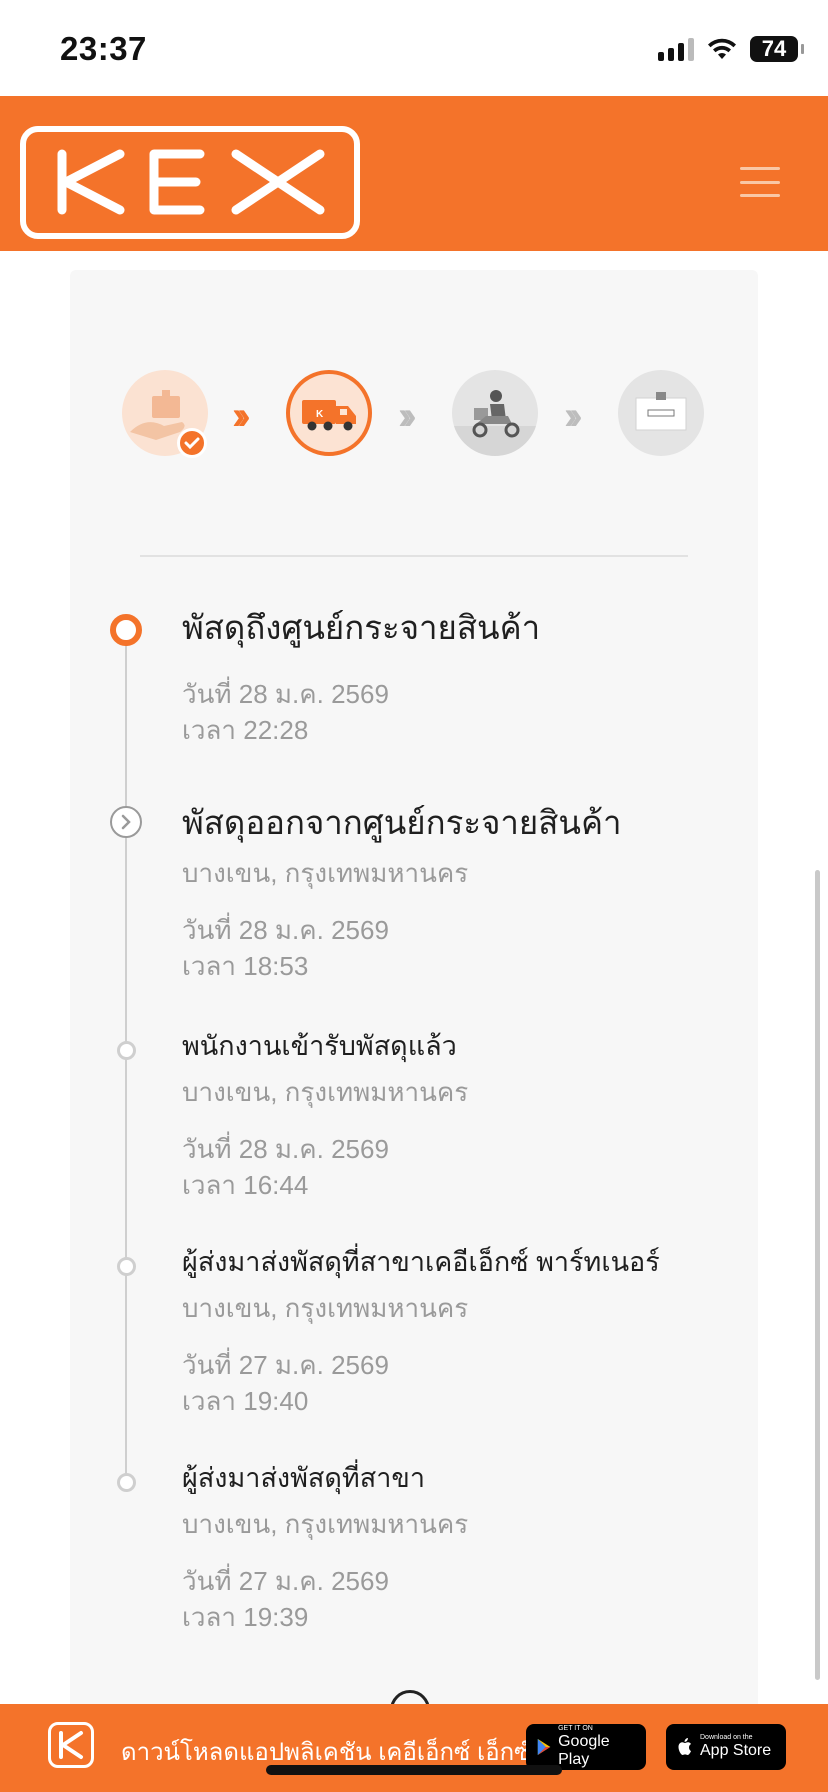  I want to click on kex-logo-icon, so click(191, 182).